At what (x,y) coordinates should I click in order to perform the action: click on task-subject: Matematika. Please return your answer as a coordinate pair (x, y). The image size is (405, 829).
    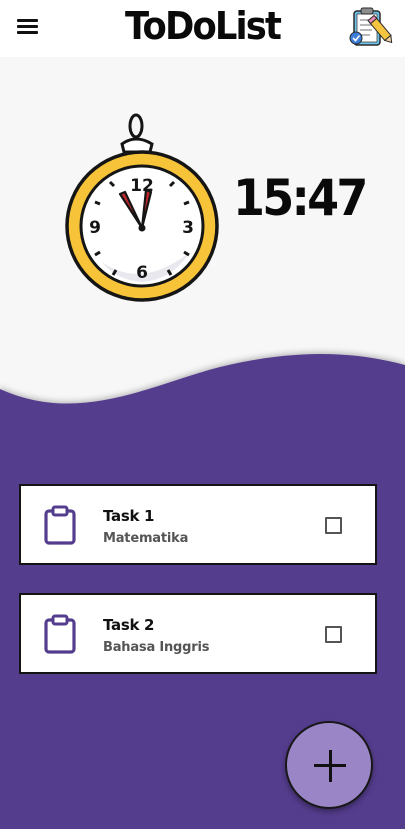
    Looking at the image, I should click on (146, 538).